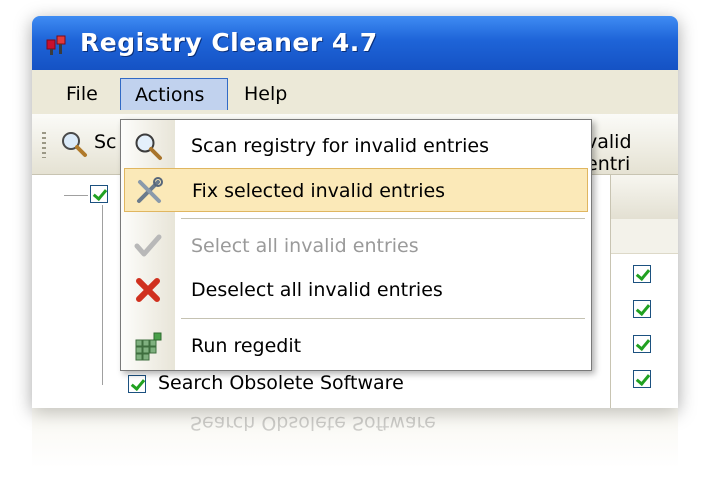 The image size is (710, 502). I want to click on menu-item-label: Scan registry for invalid entries, so click(340, 146).